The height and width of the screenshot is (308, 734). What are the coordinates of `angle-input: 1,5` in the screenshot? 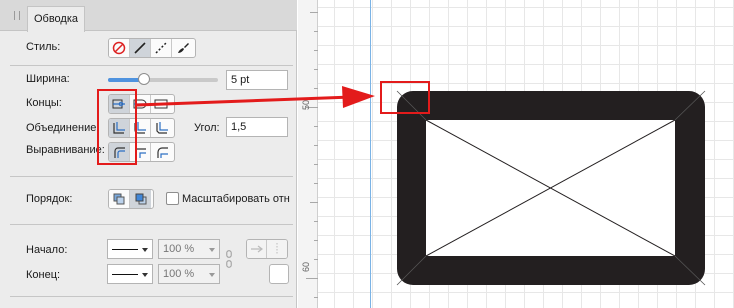 It's located at (257, 127).